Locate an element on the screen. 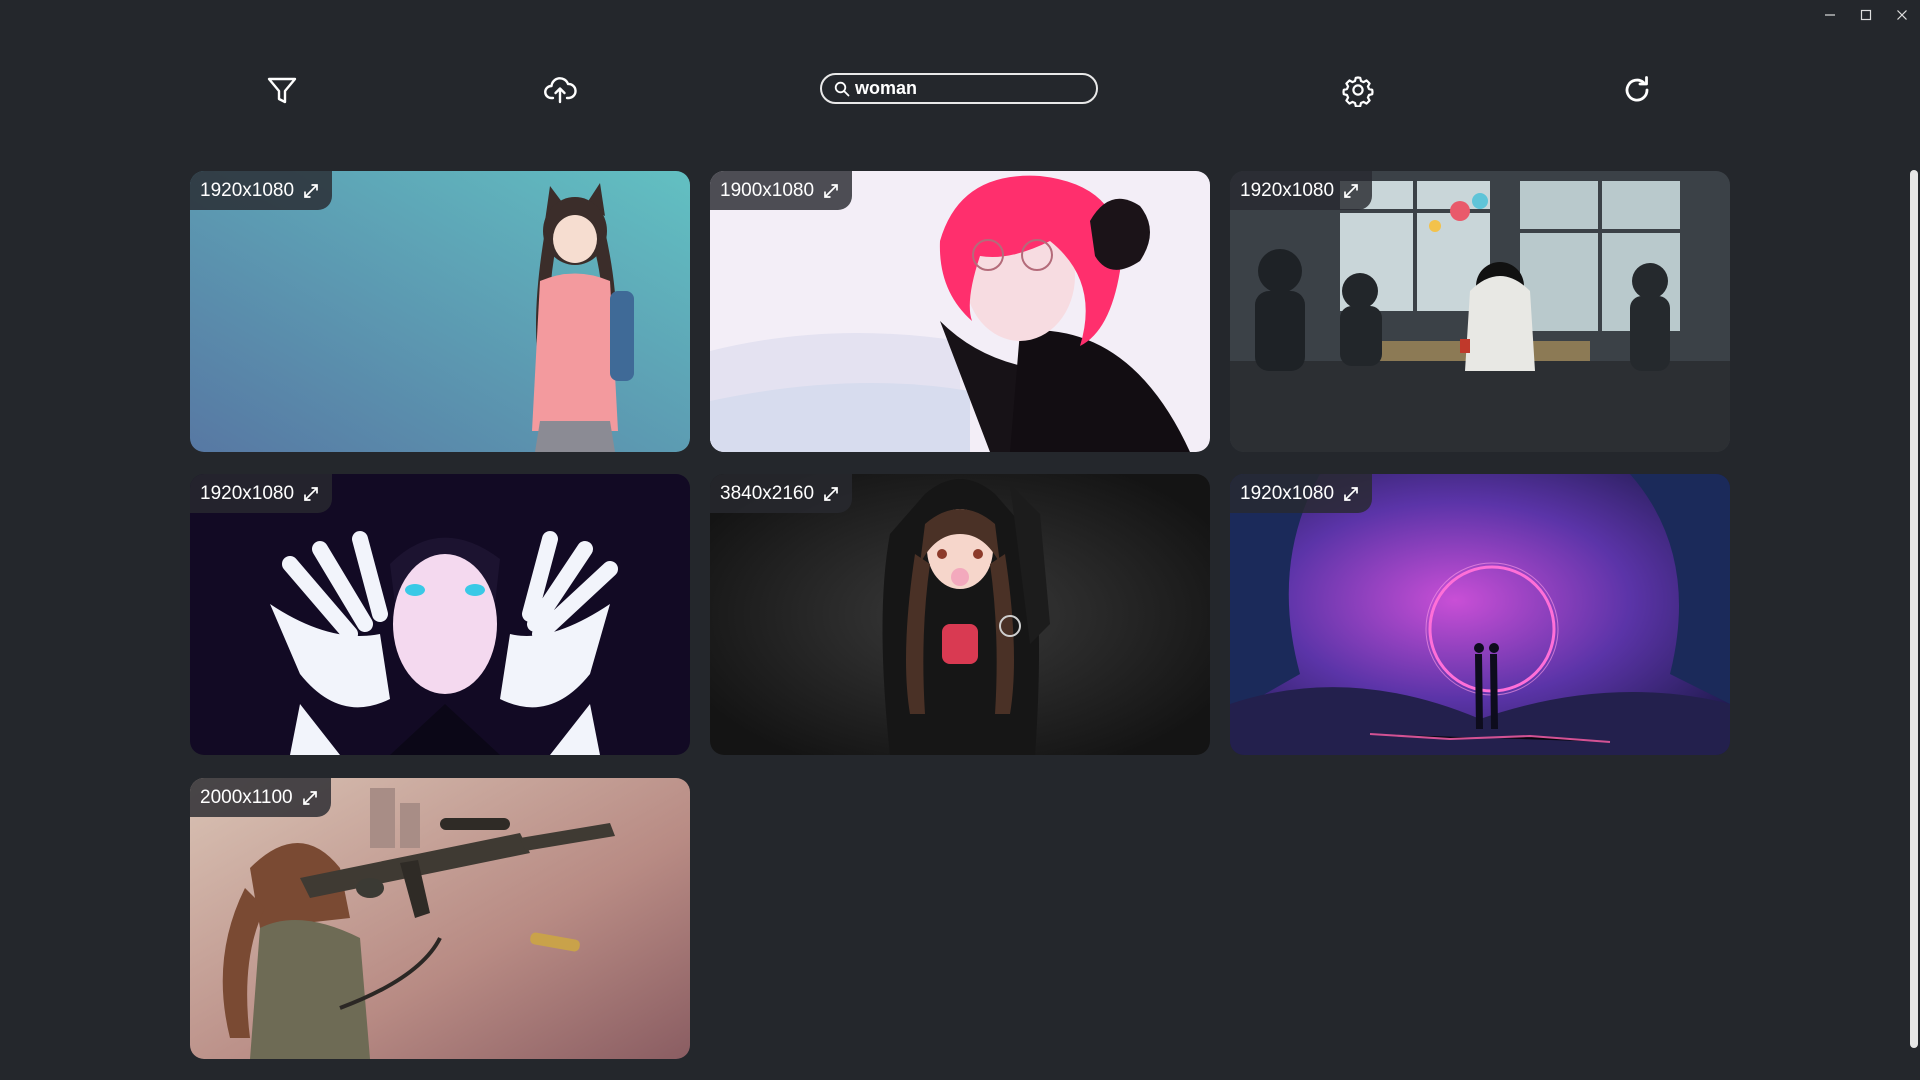 This screenshot has width=1920, height=1080. search-input is located at coordinates (965, 88).